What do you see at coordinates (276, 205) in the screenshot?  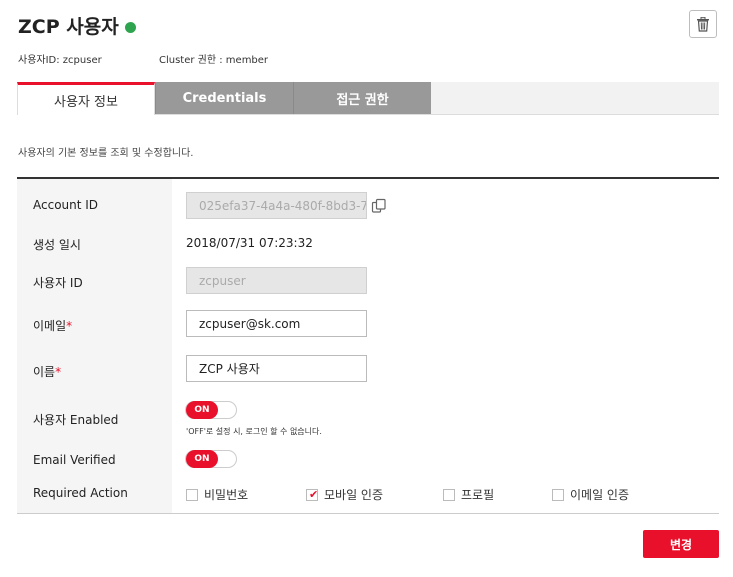 I see `account-id-field: 025efa37-4a4a-480f-8bd3-75c` at bounding box center [276, 205].